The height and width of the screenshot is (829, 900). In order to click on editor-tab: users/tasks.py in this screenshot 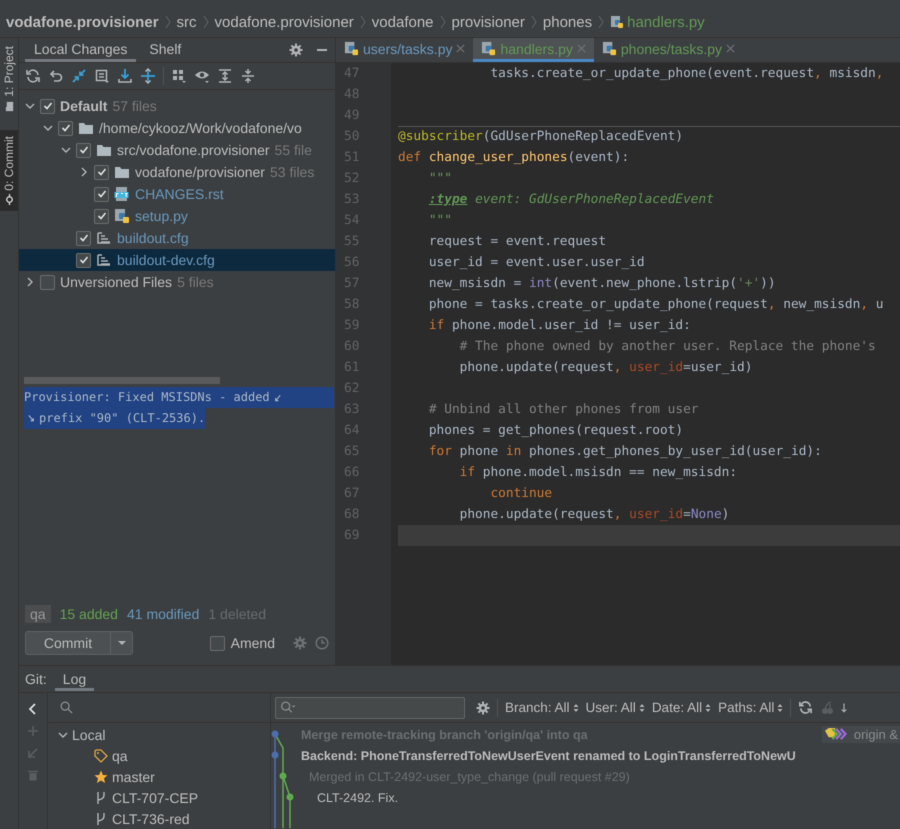, I will do `click(405, 50)`.